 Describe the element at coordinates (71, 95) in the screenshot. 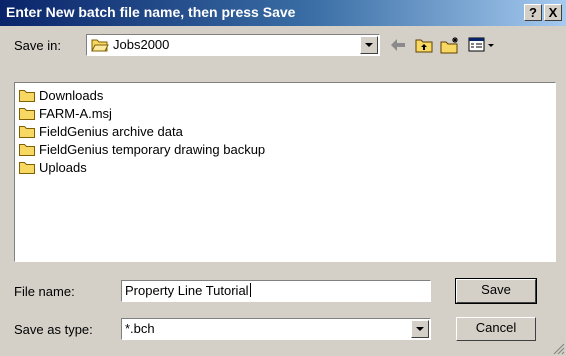

I see `list-item-label: Downloads` at that location.